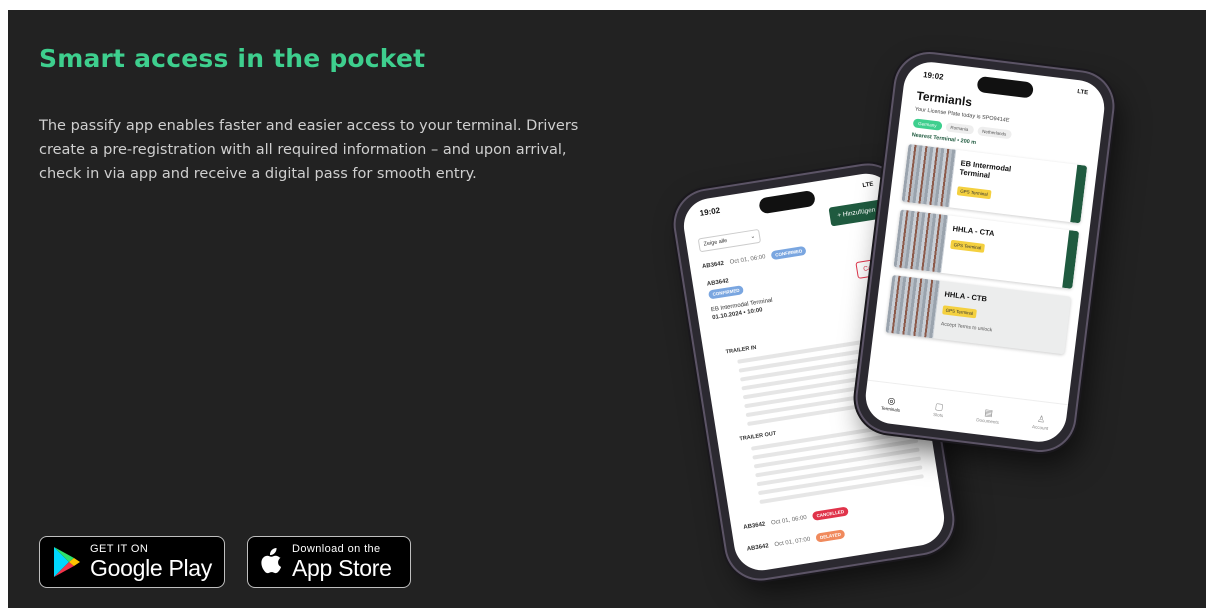  What do you see at coordinates (891, 404) in the screenshot?
I see `nav-terminals: ◎ Terminals` at bounding box center [891, 404].